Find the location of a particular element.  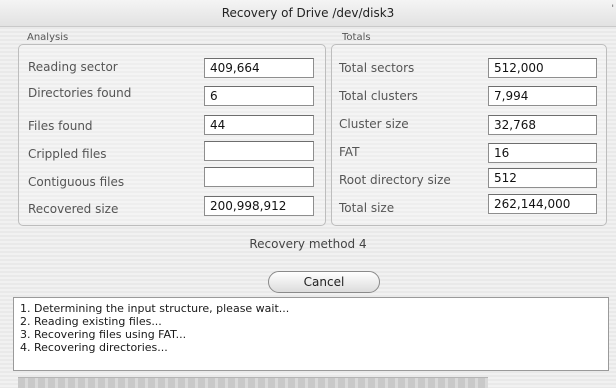

progress-bar is located at coordinates (253, 382).